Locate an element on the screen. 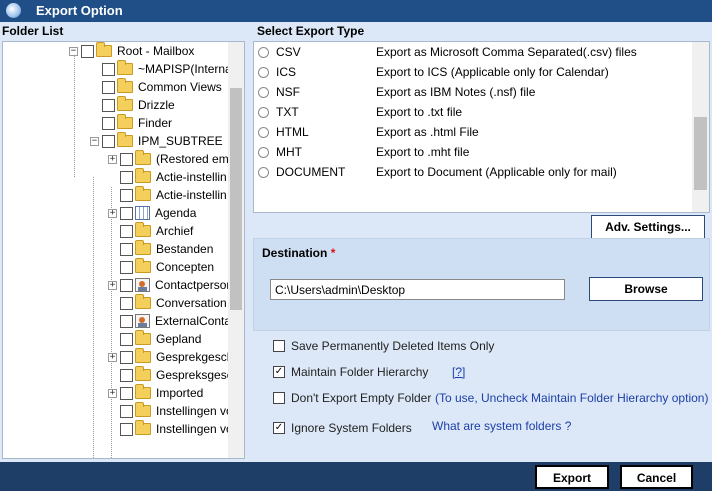 The width and height of the screenshot is (712, 491). folder-tree-row: Common Views is located at coordinates (156, 87).